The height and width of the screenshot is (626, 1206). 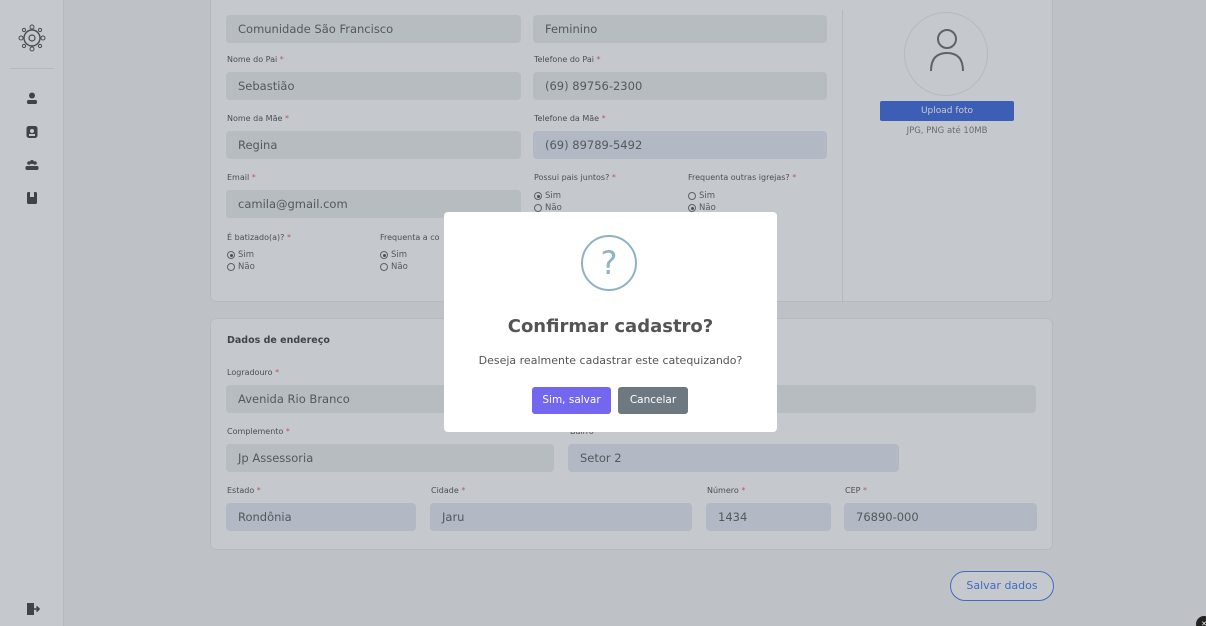 What do you see at coordinates (609, 263) in the screenshot?
I see `question-icon: ?` at bounding box center [609, 263].